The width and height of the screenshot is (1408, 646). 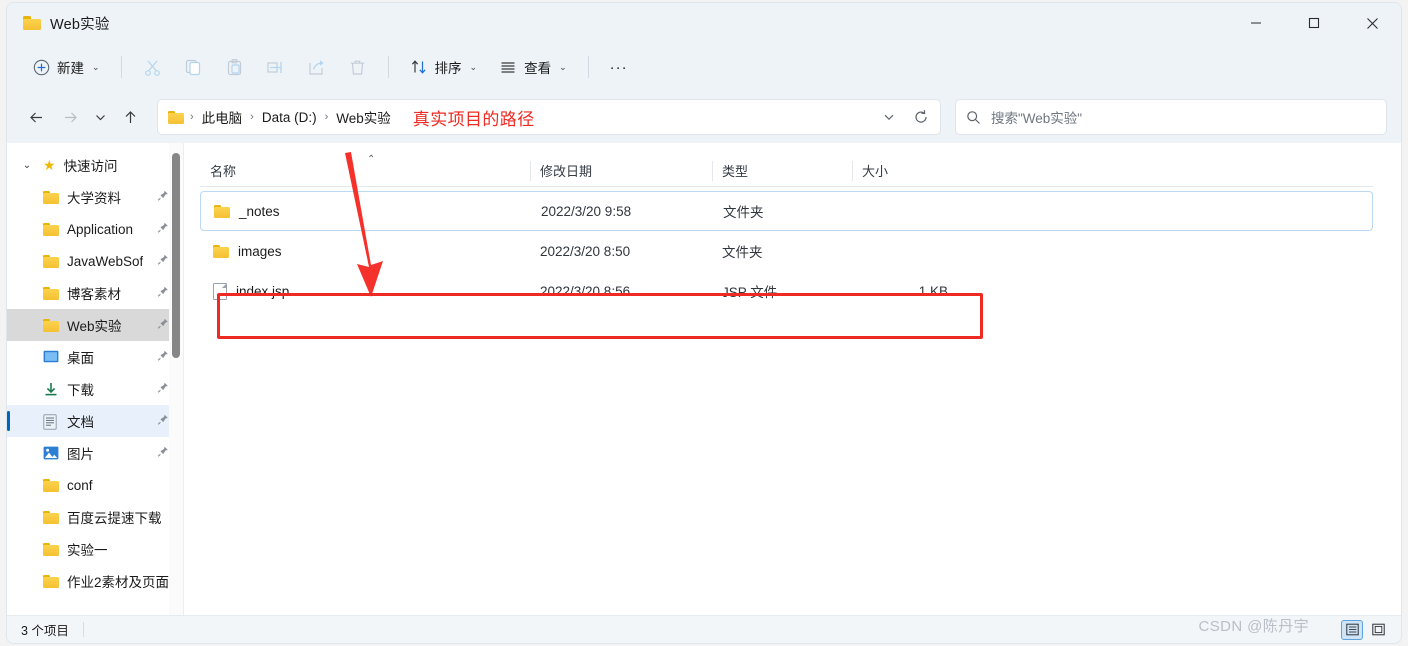 What do you see at coordinates (41, 67) in the screenshot?
I see `plus-circle-icon` at bounding box center [41, 67].